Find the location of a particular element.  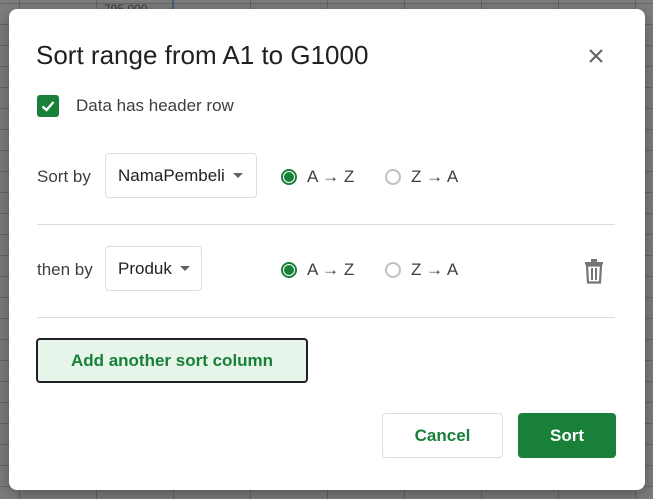

sort-button: Sort is located at coordinates (567, 435).